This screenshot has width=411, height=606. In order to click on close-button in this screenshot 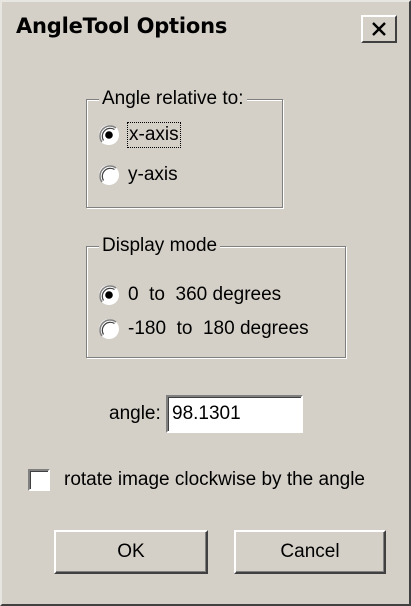, I will do `click(379, 29)`.